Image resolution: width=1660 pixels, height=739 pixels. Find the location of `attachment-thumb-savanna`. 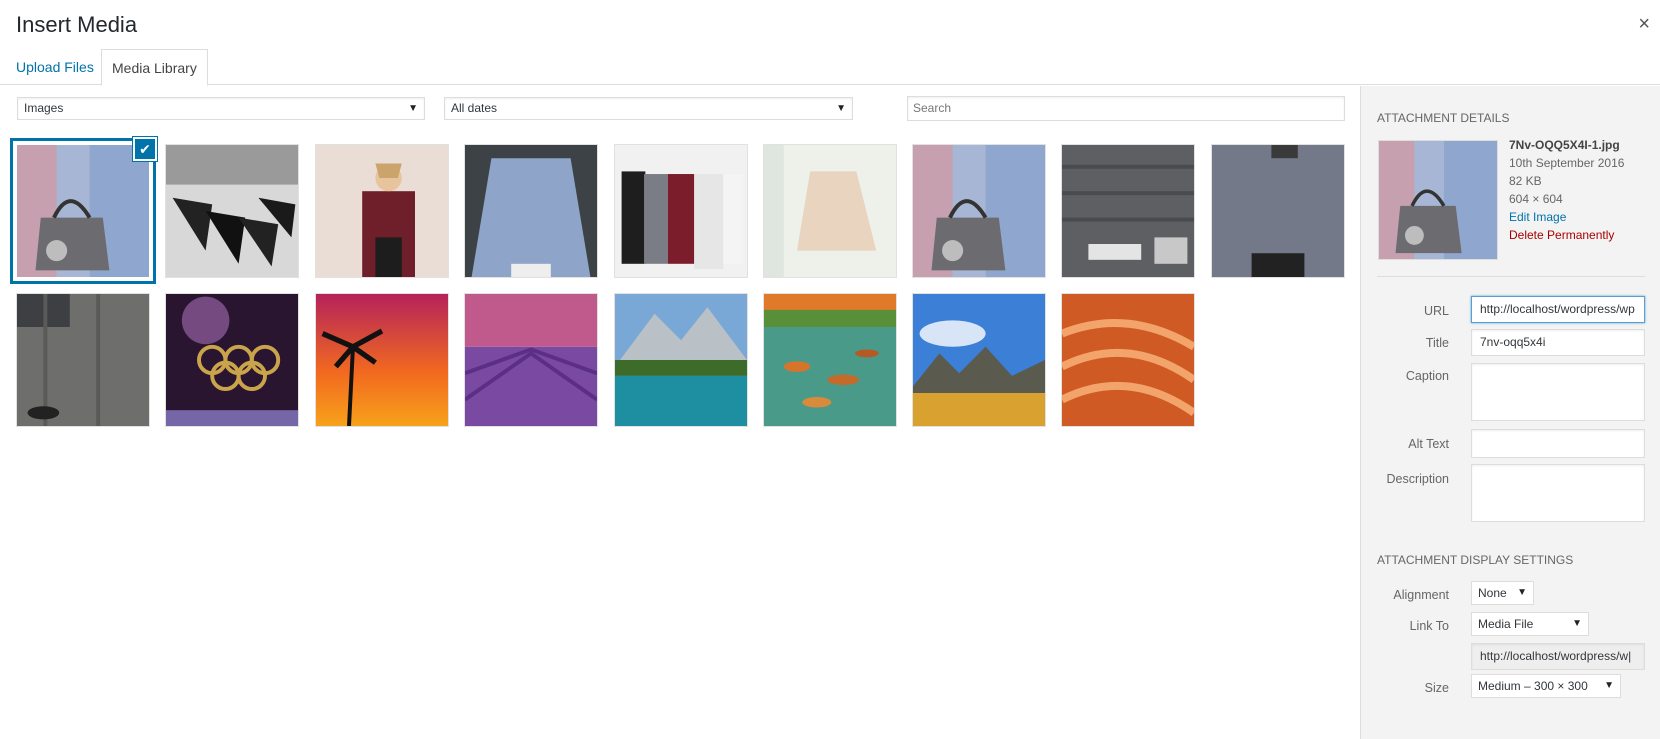

attachment-thumb-savanna is located at coordinates (979, 360).